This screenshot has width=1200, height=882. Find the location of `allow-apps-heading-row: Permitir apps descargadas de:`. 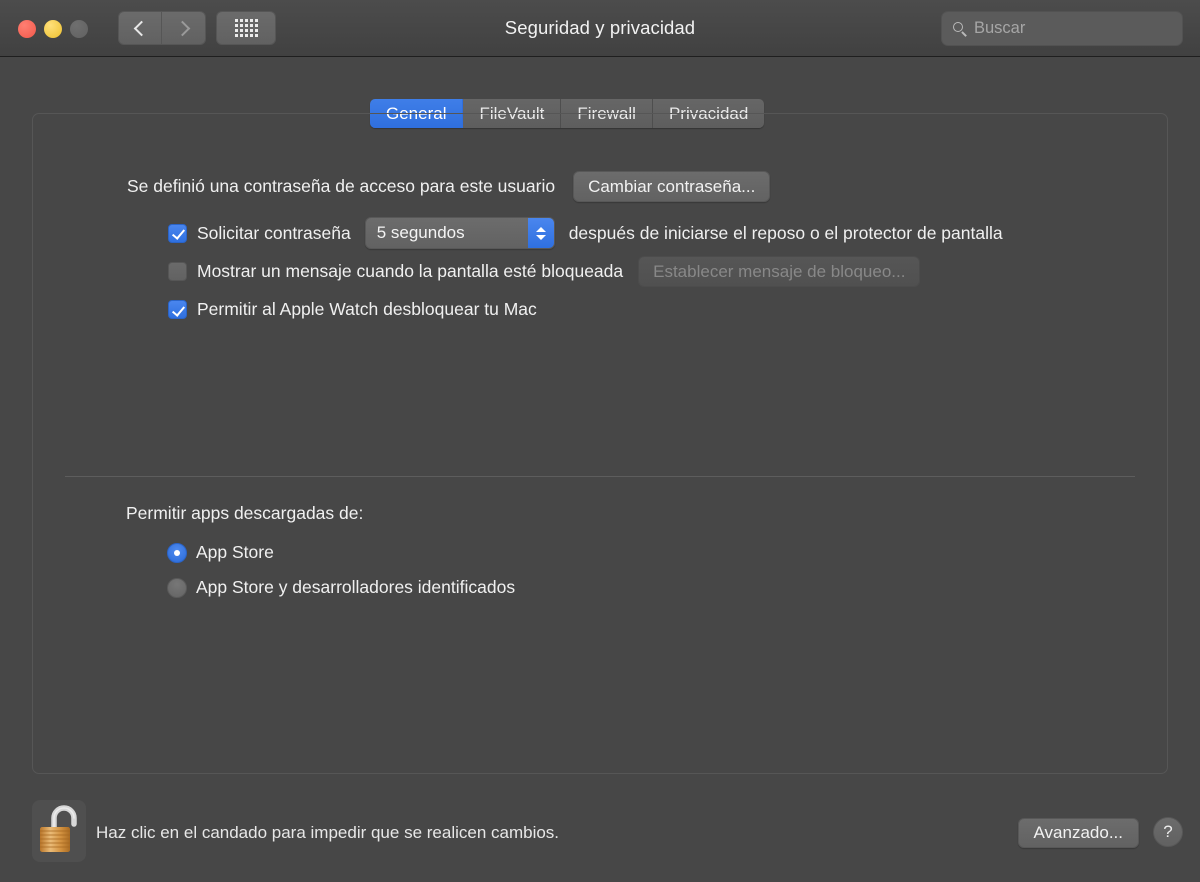

allow-apps-heading-row: Permitir apps descargadas de: is located at coordinates (244, 513).